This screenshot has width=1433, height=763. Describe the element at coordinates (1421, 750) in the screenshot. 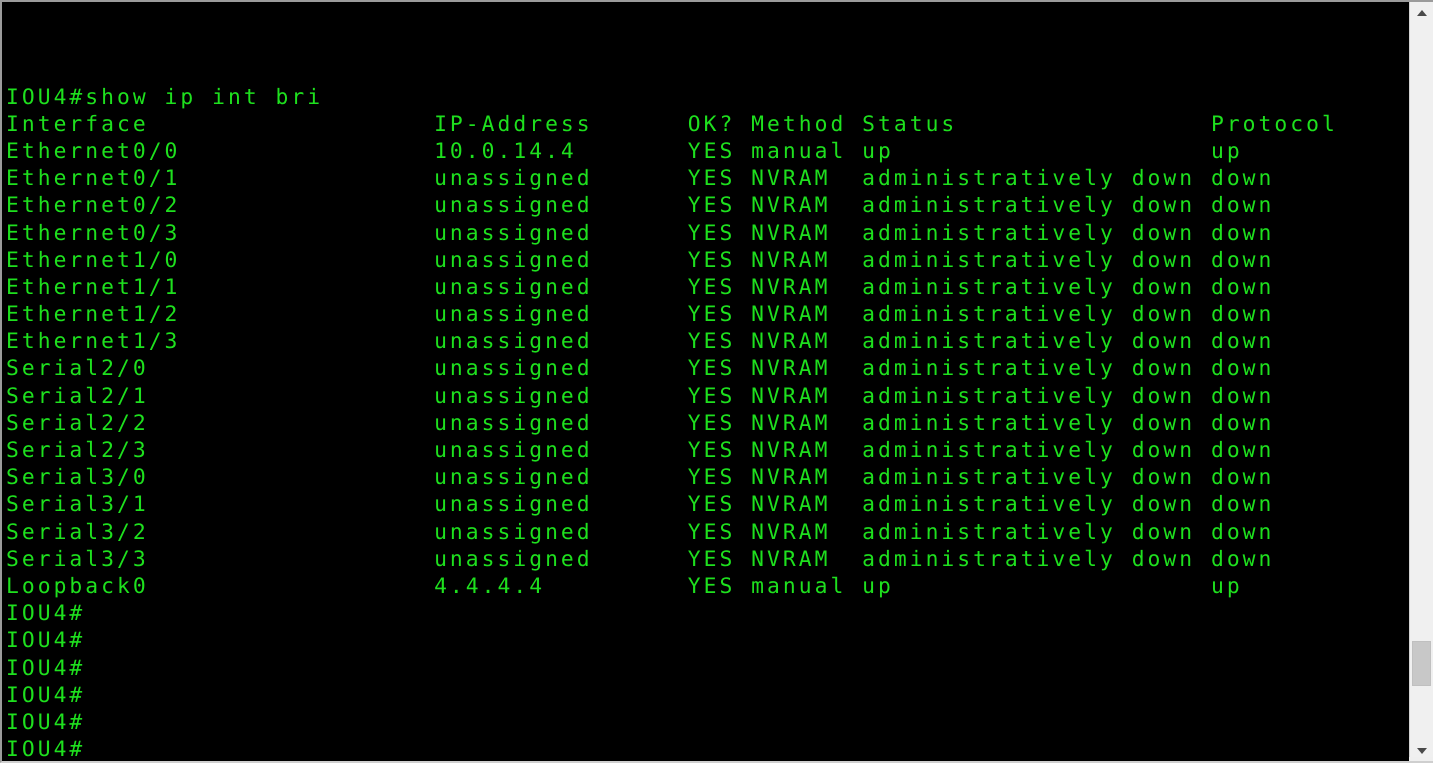

I see `chevron-down-icon` at that location.